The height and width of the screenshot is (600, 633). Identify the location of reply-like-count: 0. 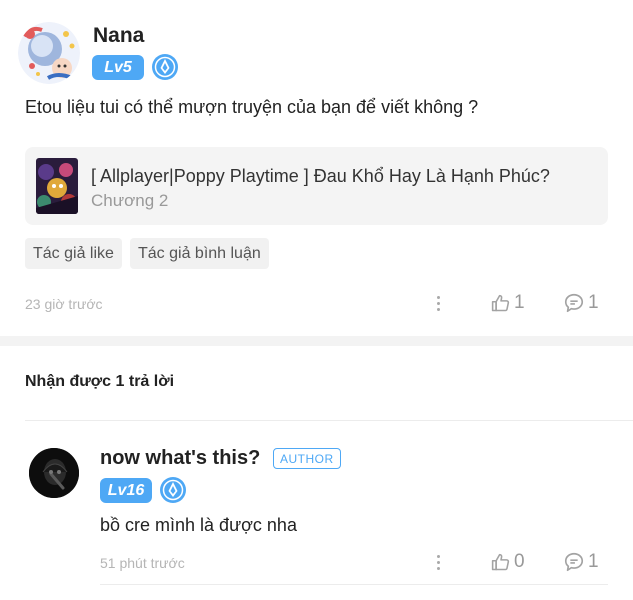
(519, 561).